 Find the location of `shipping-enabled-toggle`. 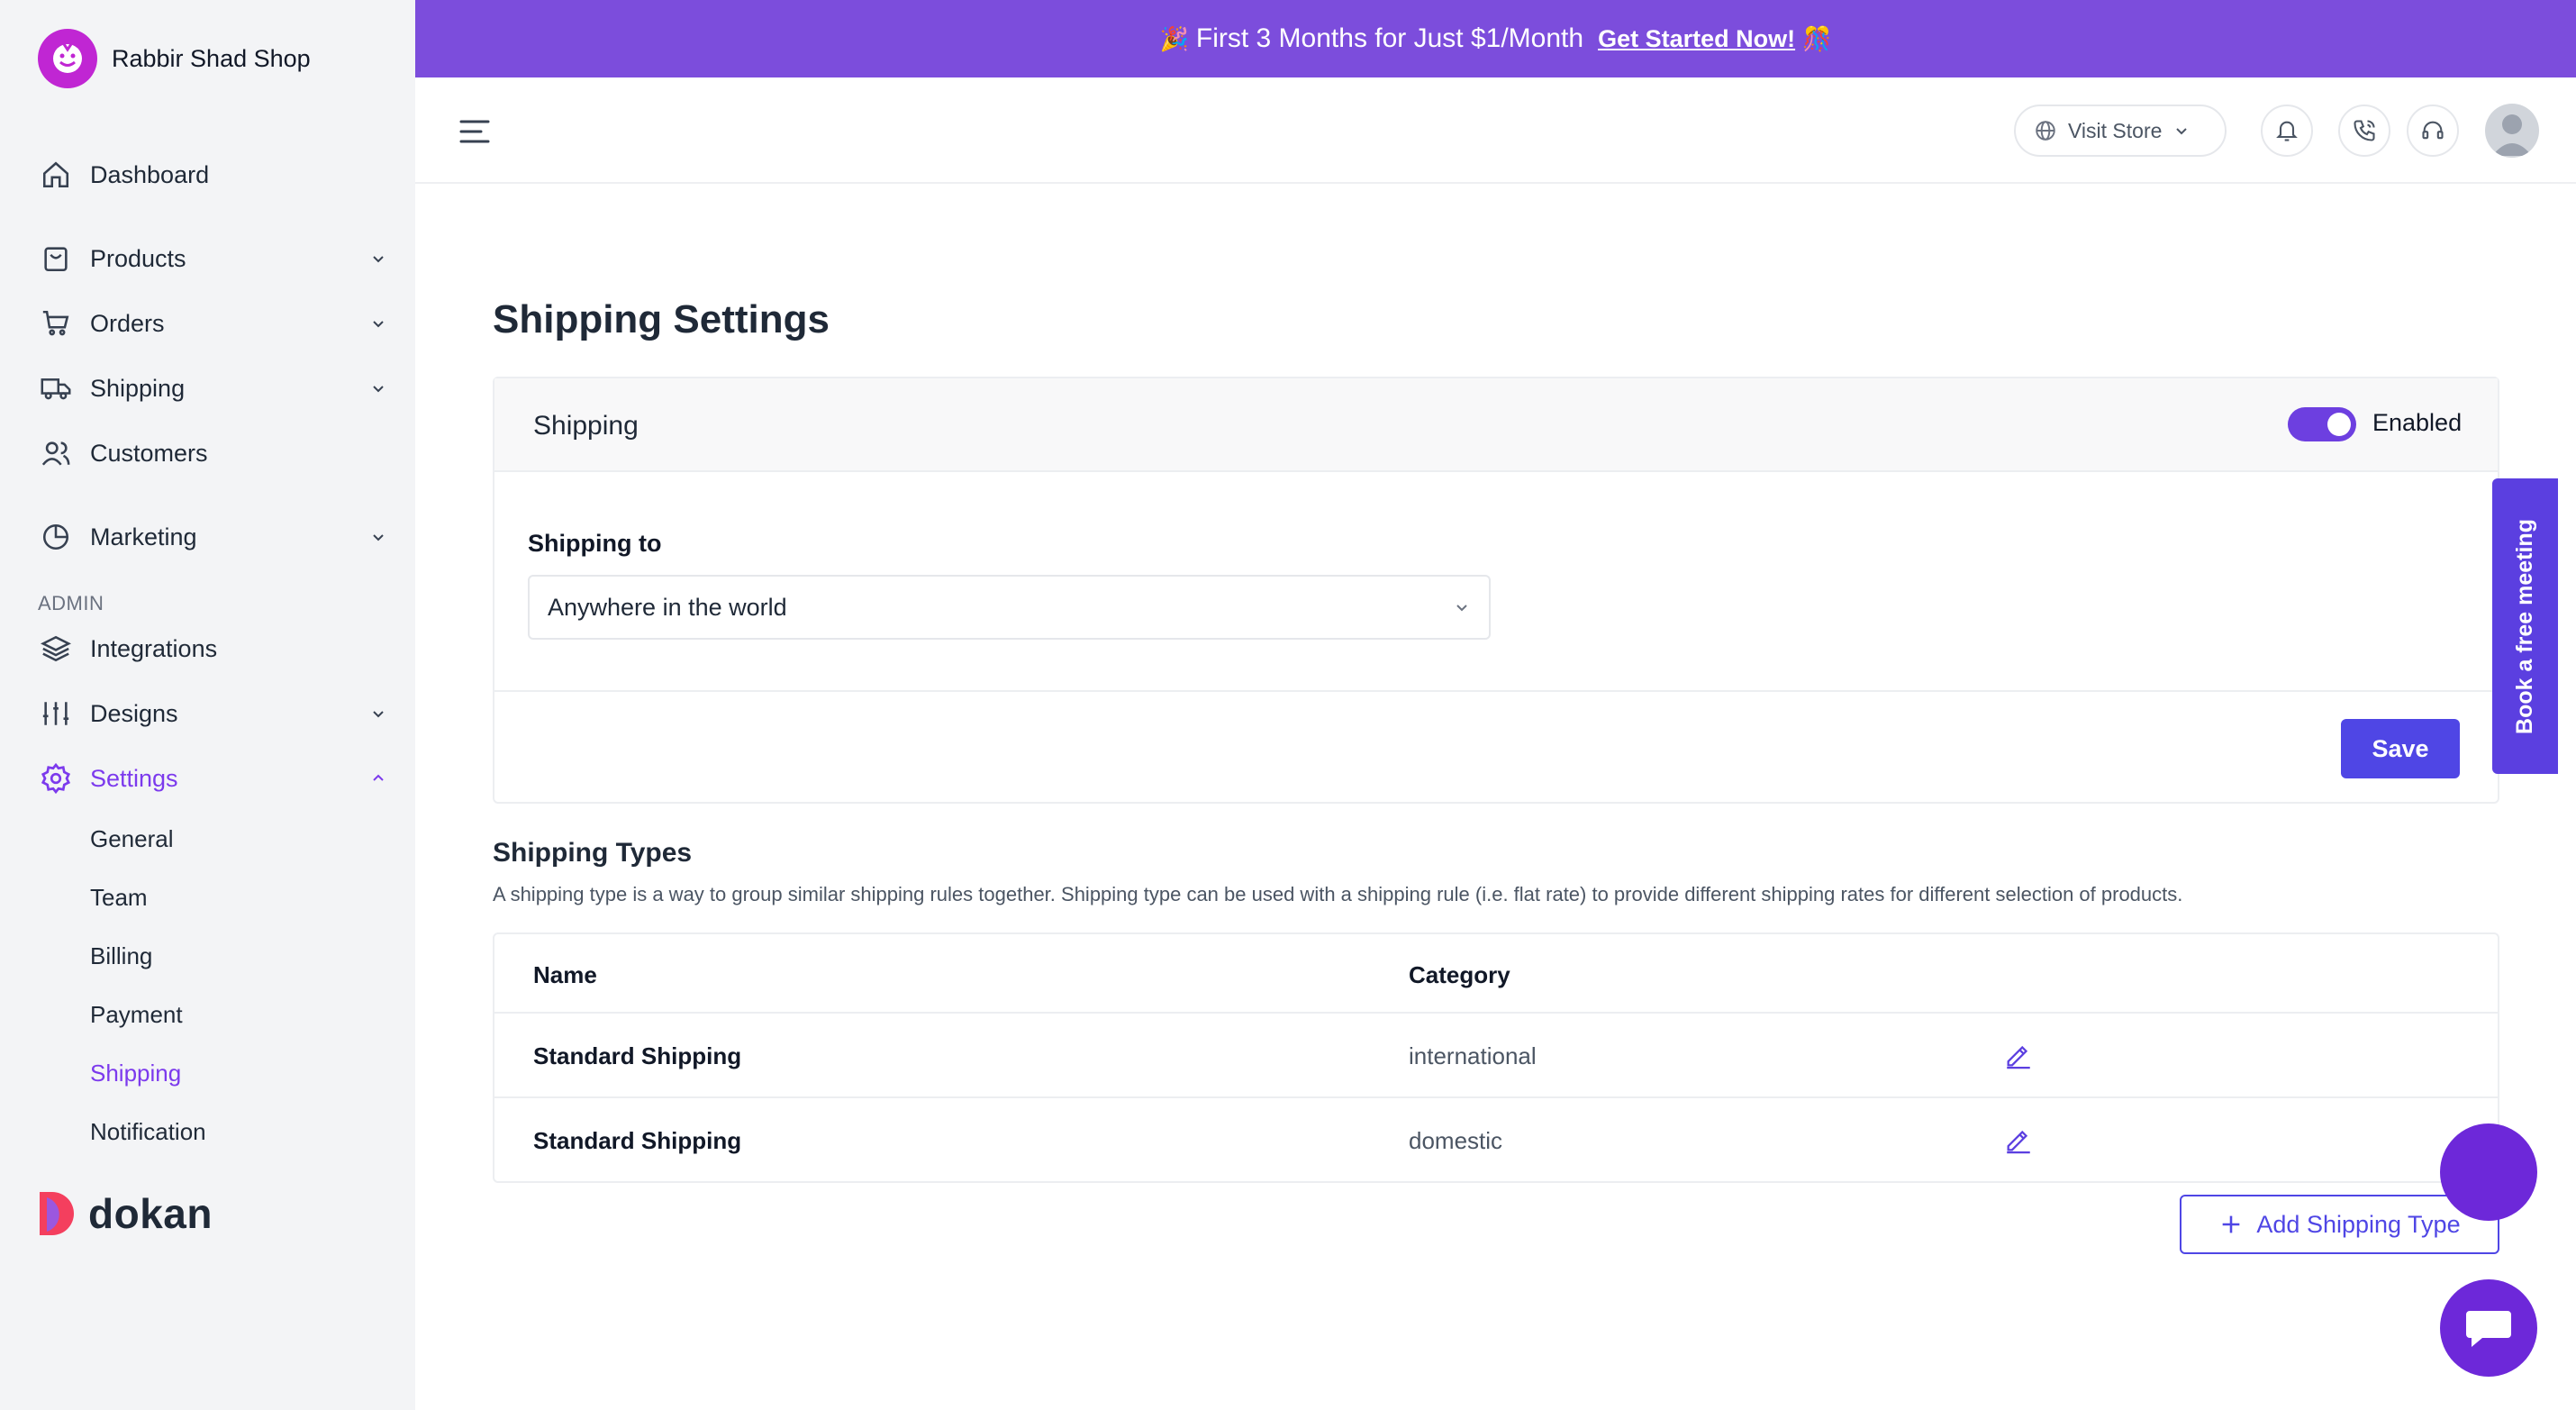

shipping-enabled-toggle is located at coordinates (2322, 424).